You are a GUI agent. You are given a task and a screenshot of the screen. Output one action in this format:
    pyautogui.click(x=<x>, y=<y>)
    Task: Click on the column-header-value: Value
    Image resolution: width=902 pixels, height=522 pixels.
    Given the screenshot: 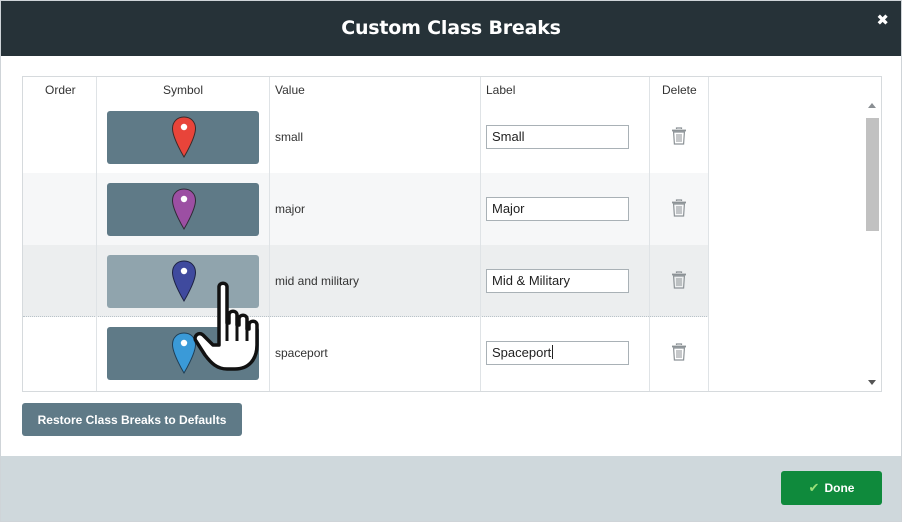 What is the action you would take?
    pyautogui.click(x=290, y=90)
    